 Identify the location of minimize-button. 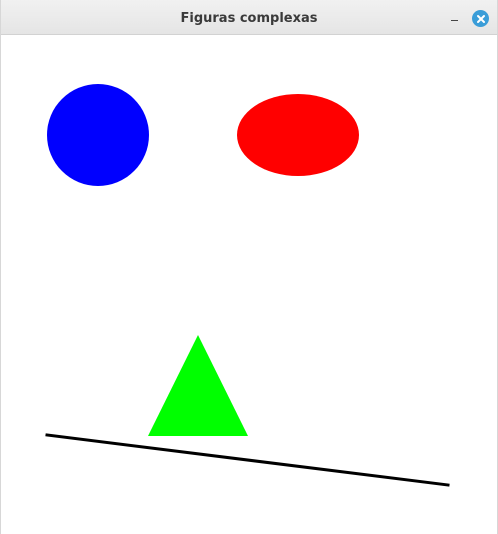
(454, 18).